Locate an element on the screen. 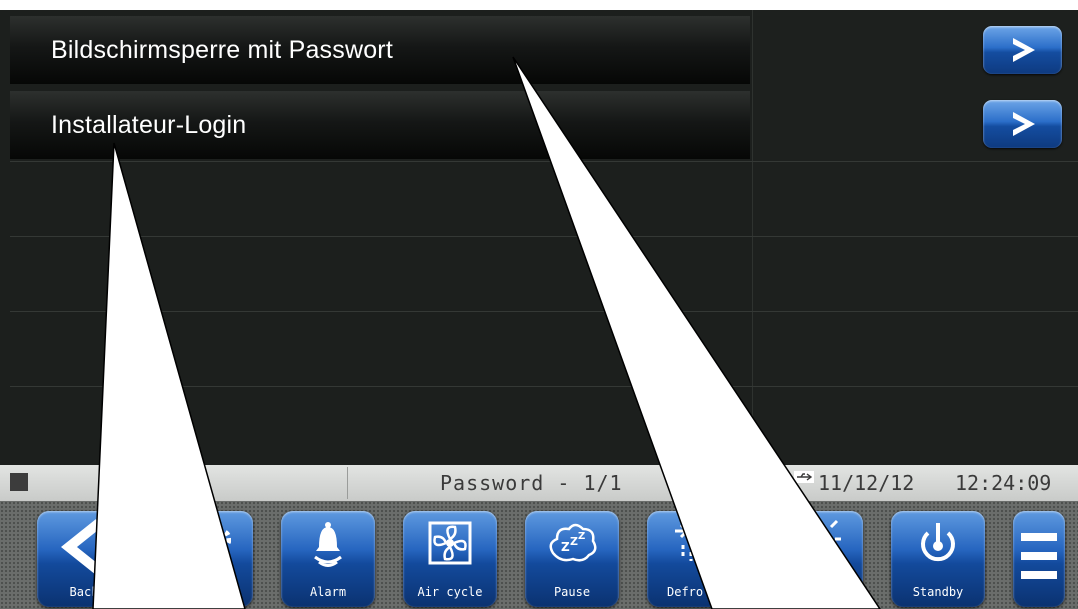 The height and width of the screenshot is (609, 1078). screen-lock-arrow-button is located at coordinates (1022, 50).